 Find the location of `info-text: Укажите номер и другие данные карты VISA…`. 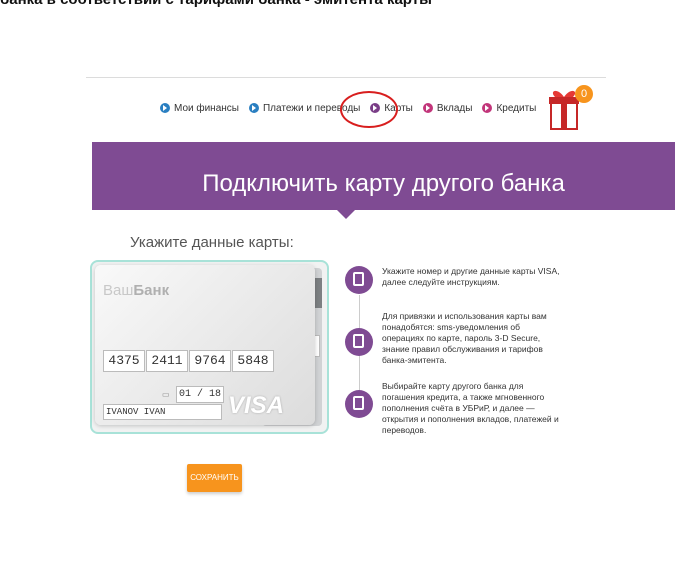

info-text: Укажите номер и другие данные карты VISA… is located at coordinates (471, 276).